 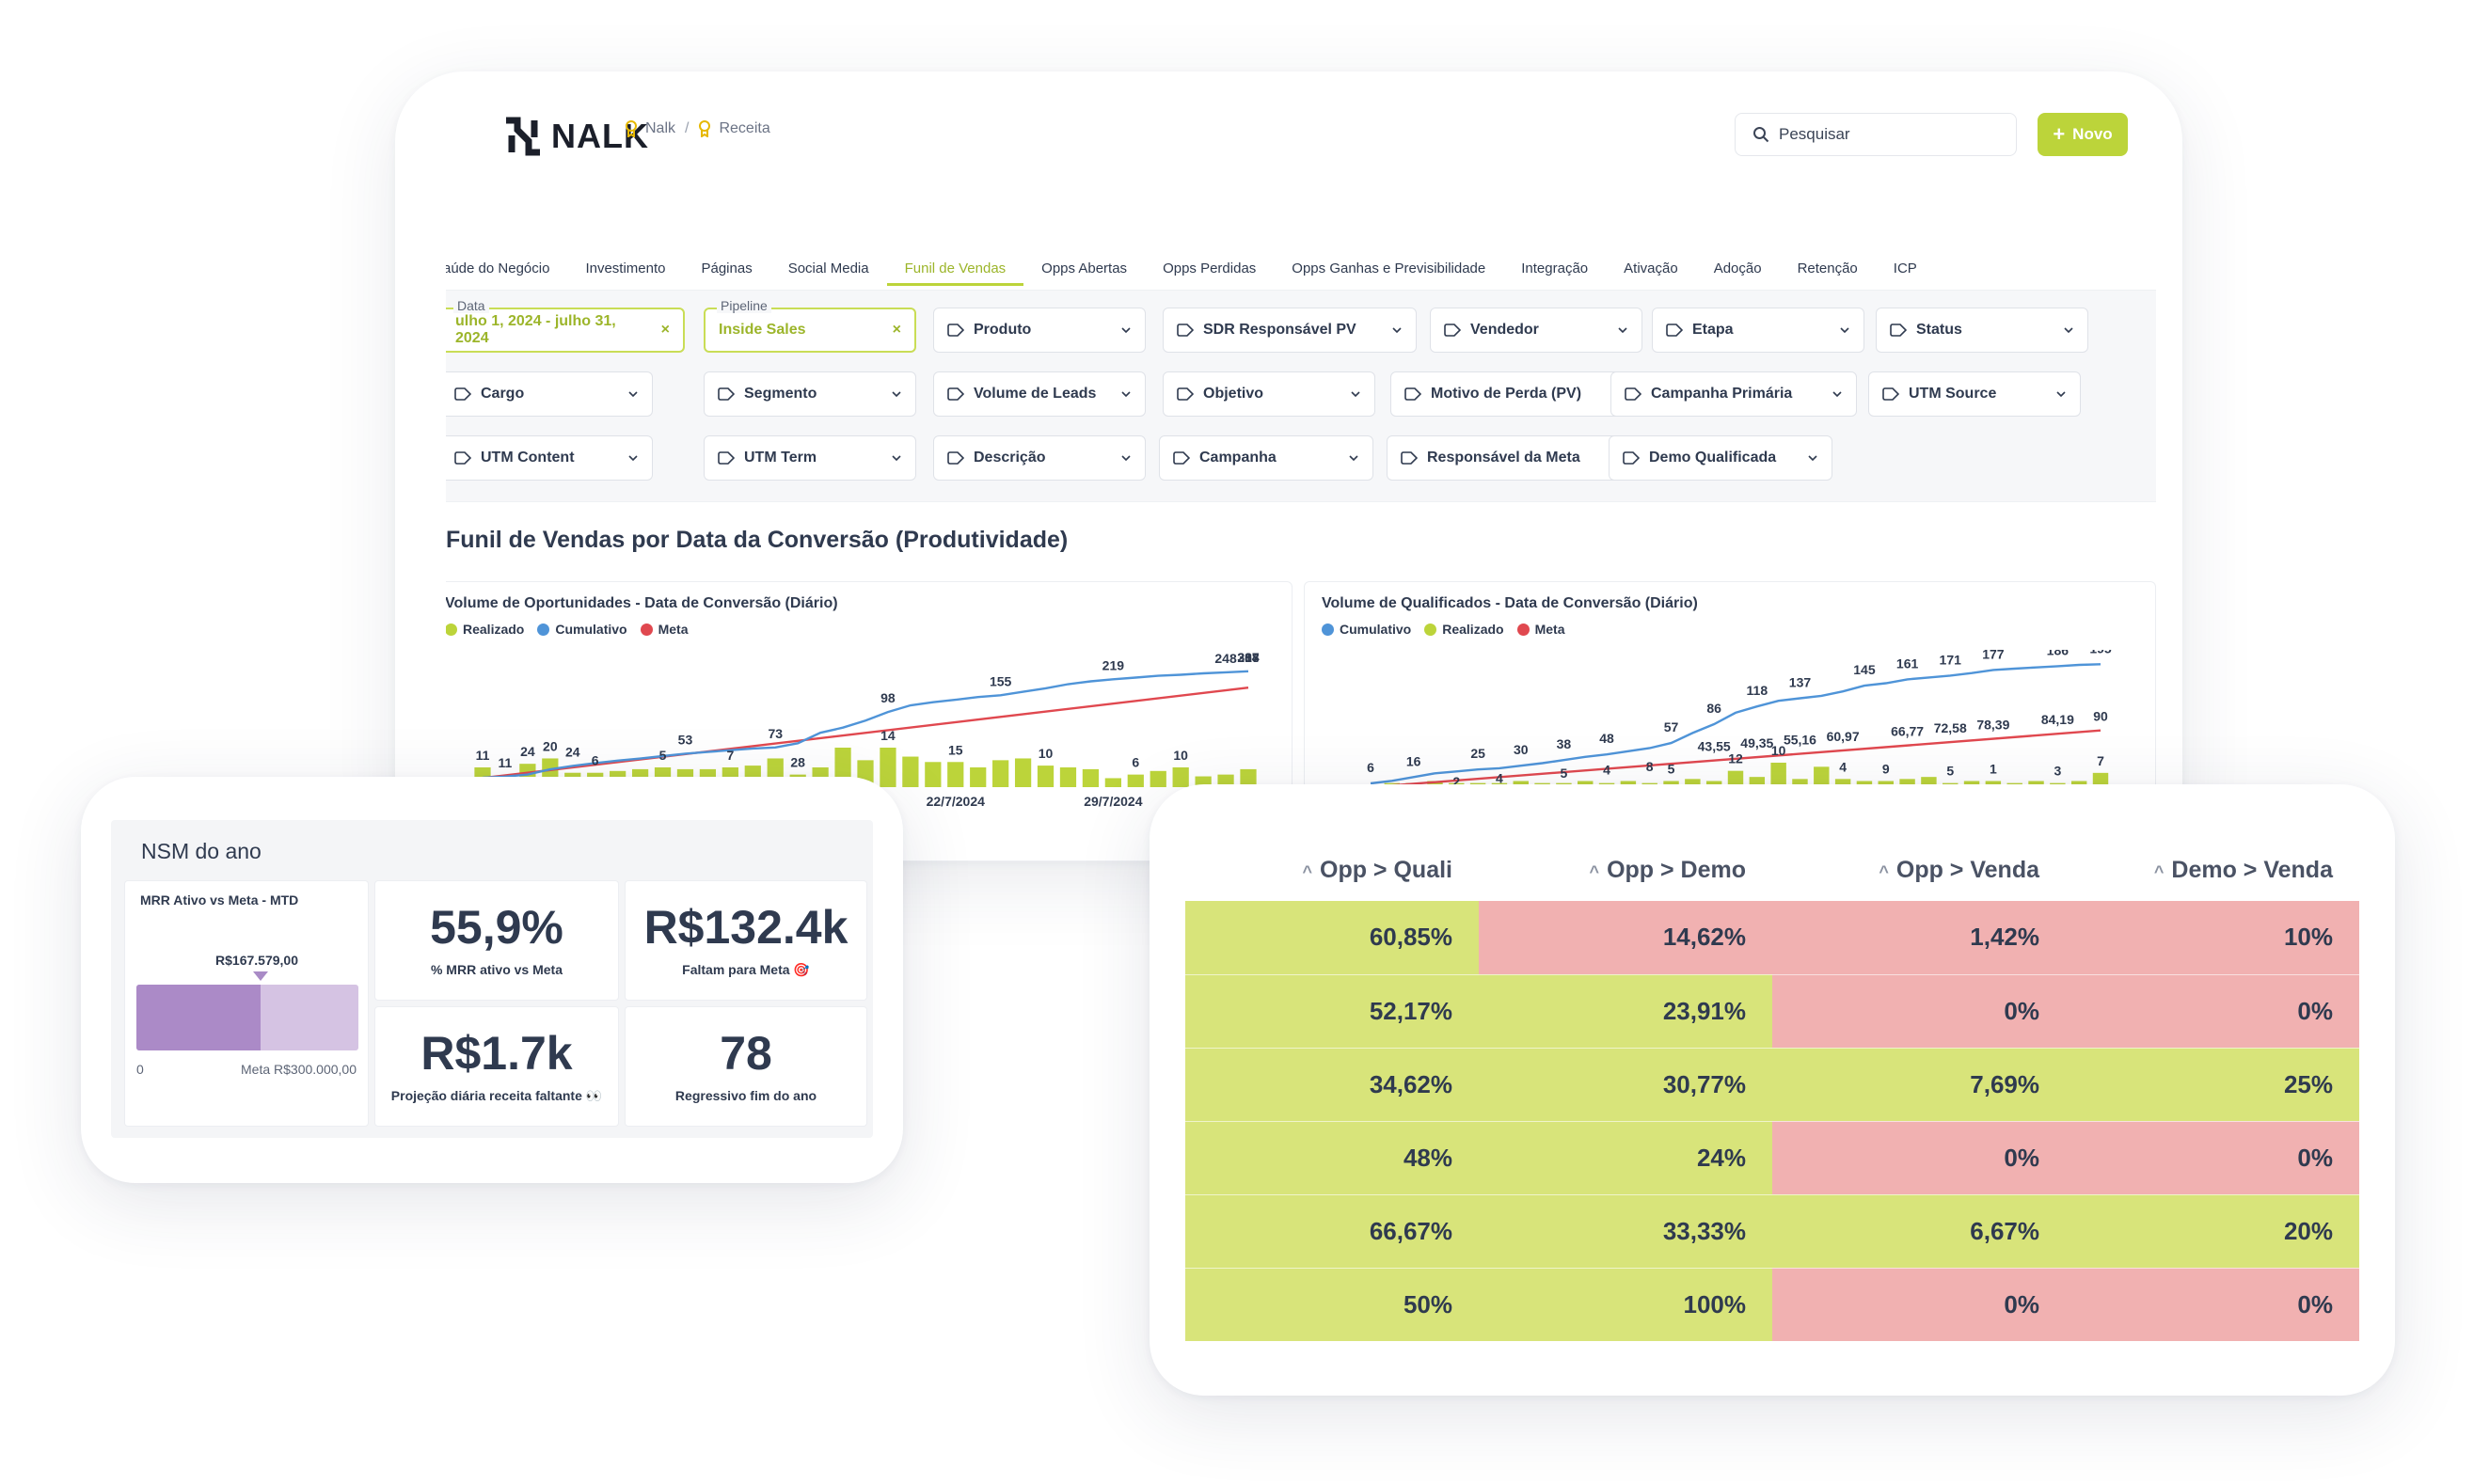 I want to click on table-cell: 6,67%, so click(x=1919, y=1231).